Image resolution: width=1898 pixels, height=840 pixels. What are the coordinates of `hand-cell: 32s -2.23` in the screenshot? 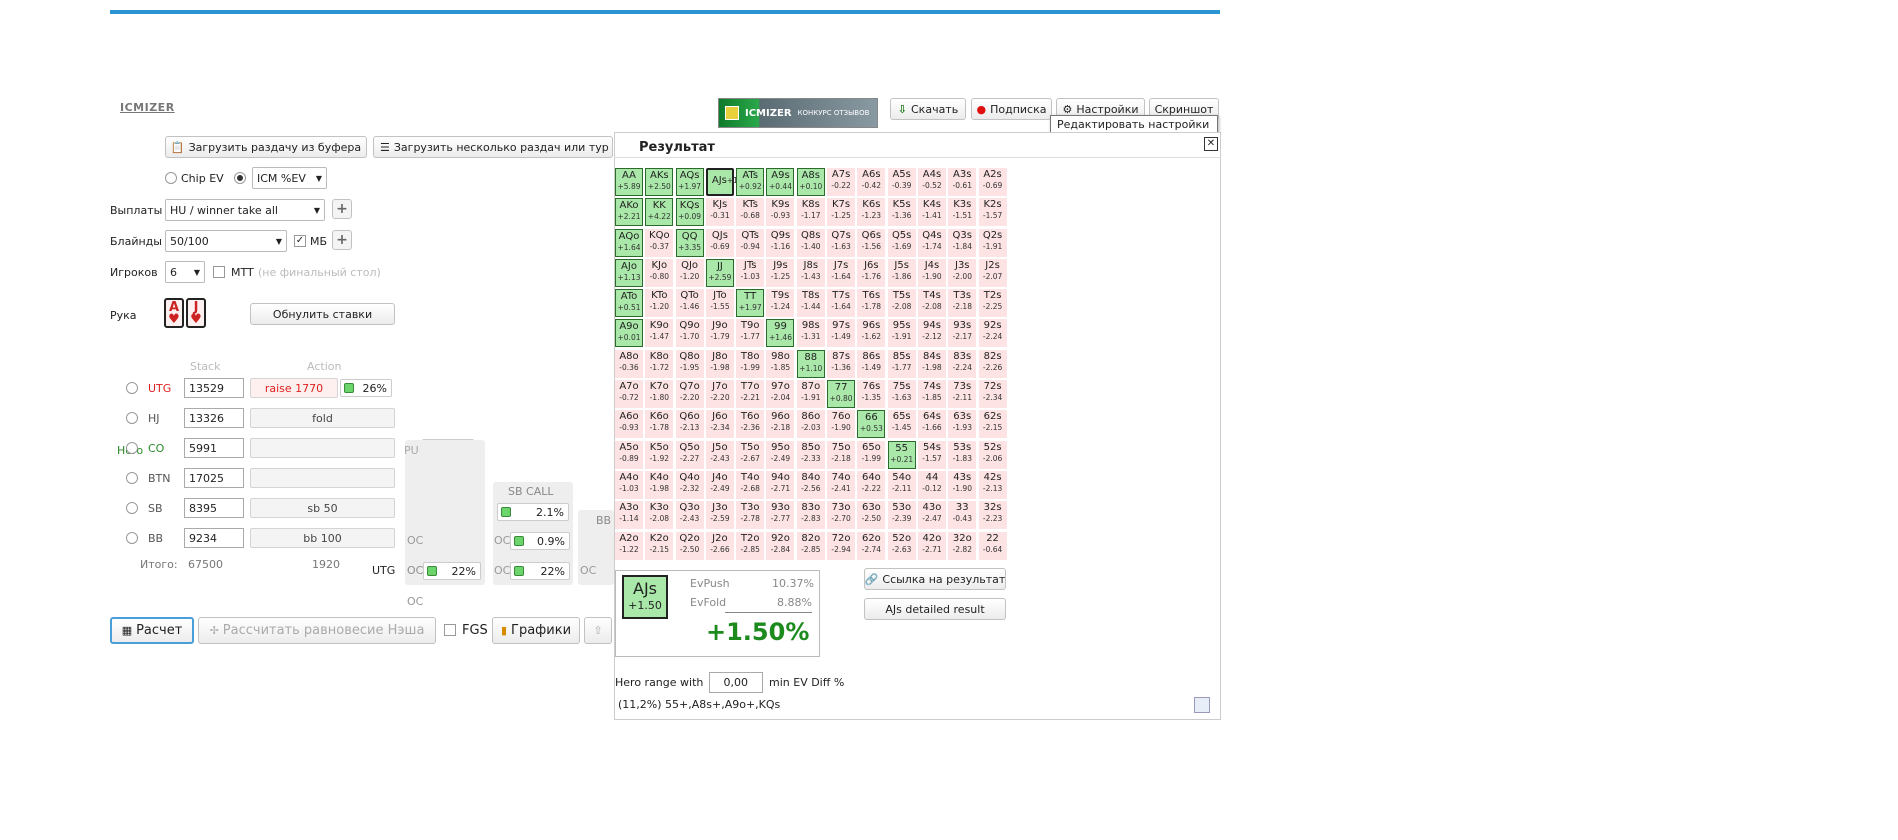 It's located at (992, 515).